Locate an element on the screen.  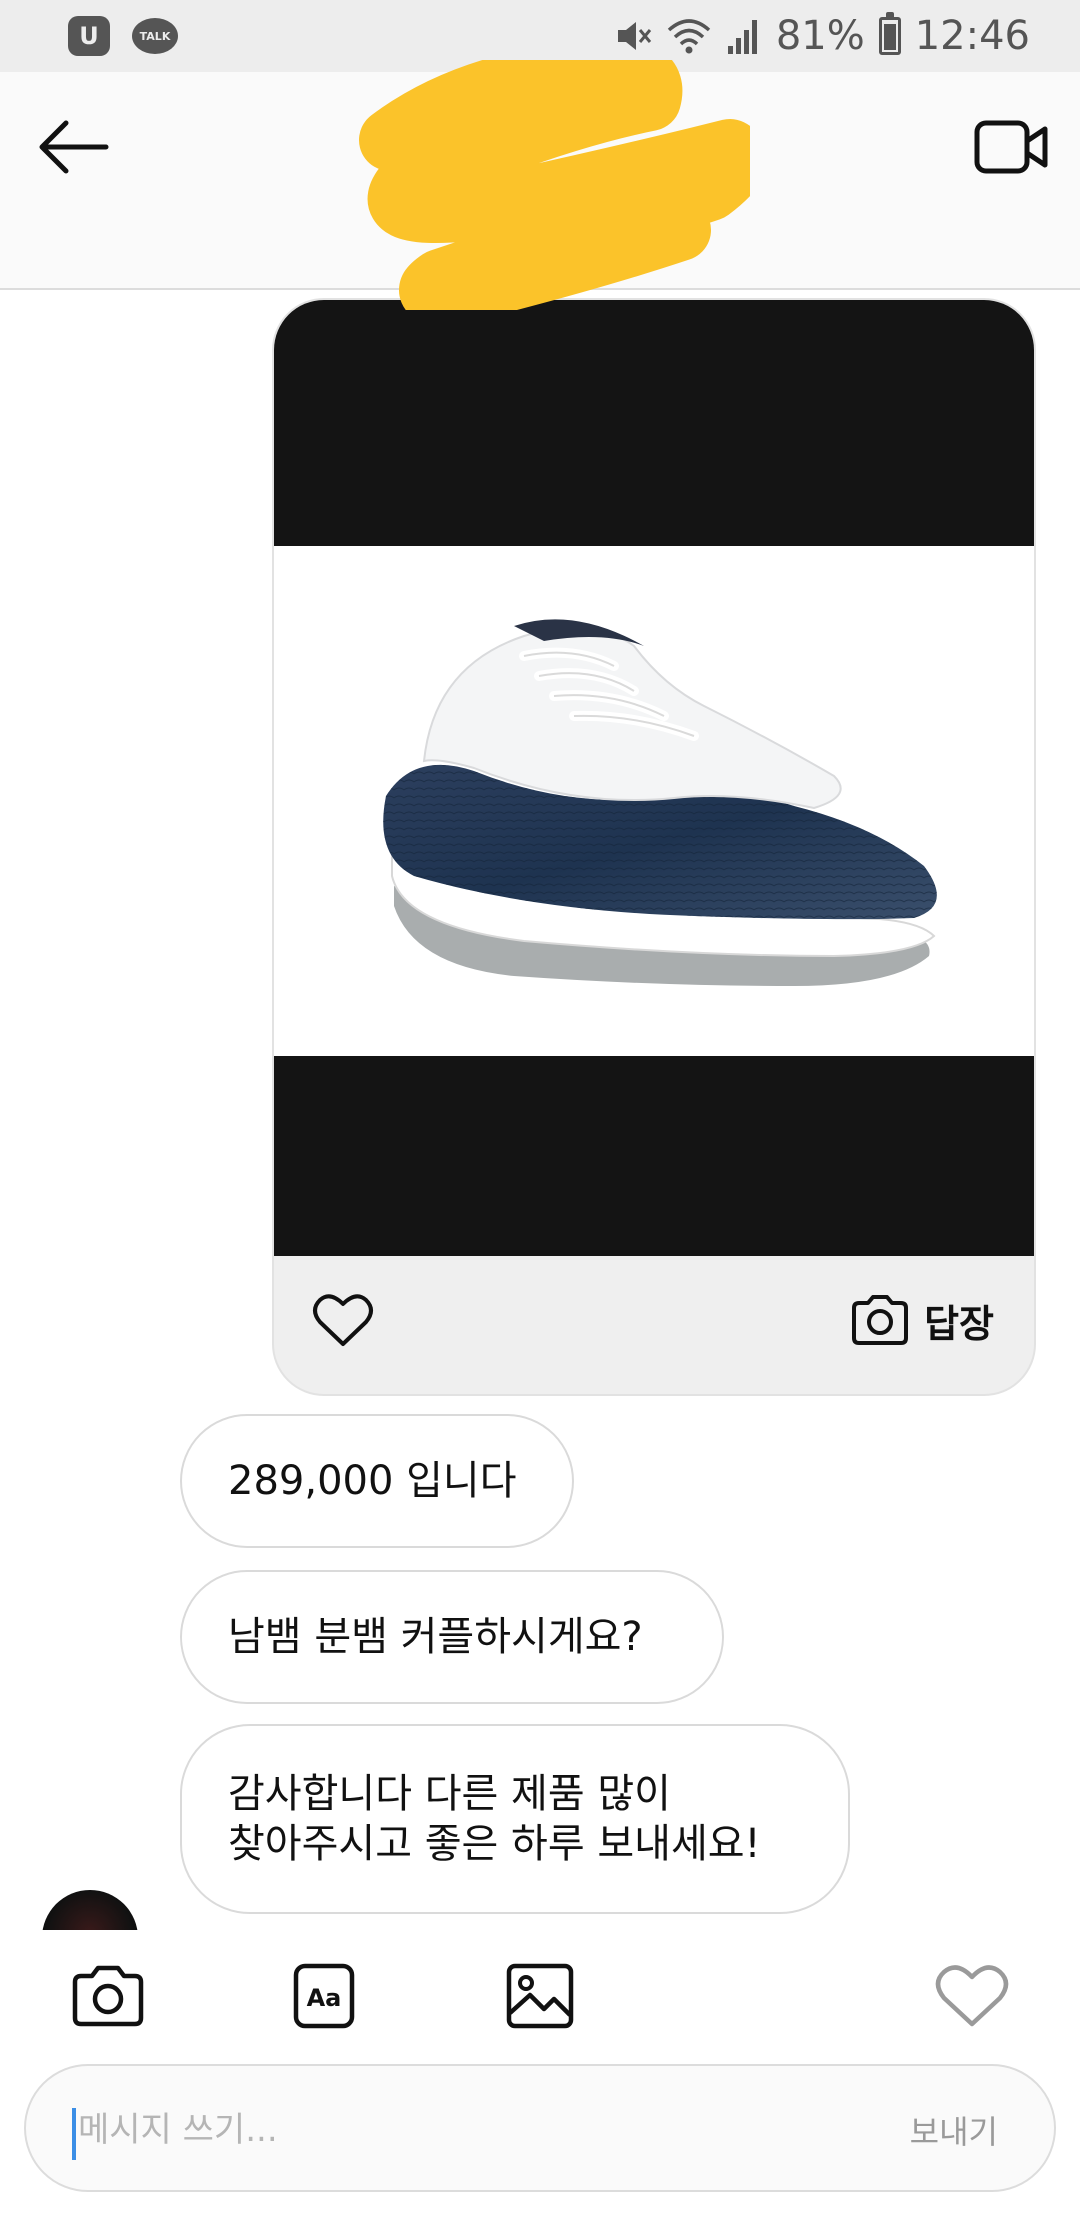
camera-button is located at coordinates (108, 1996).